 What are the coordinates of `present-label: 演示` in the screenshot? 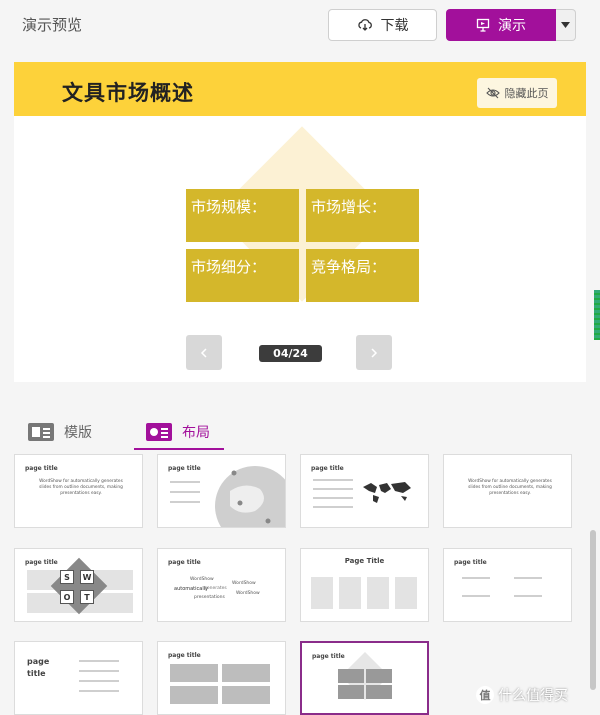 It's located at (512, 26).